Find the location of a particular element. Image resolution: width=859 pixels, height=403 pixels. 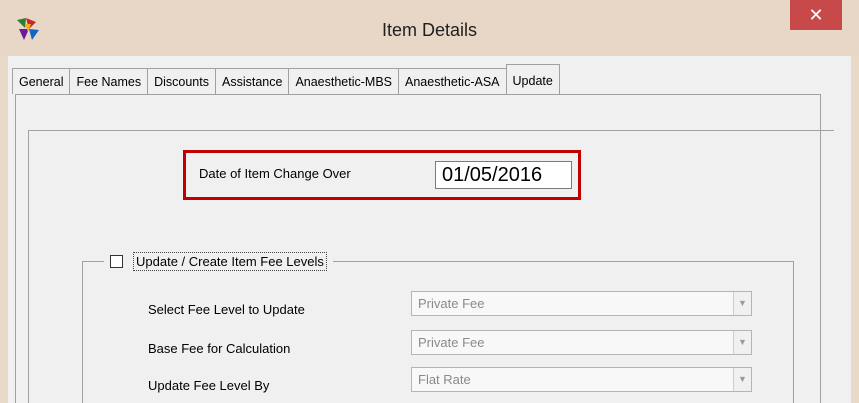

tab-anaesthetic-asa: Anaesthetic-ASA is located at coordinates (452, 81).